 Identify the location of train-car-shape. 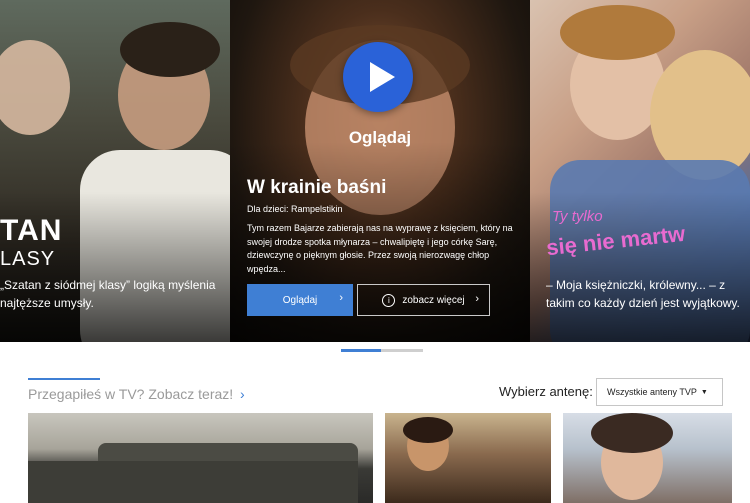
(193, 482).